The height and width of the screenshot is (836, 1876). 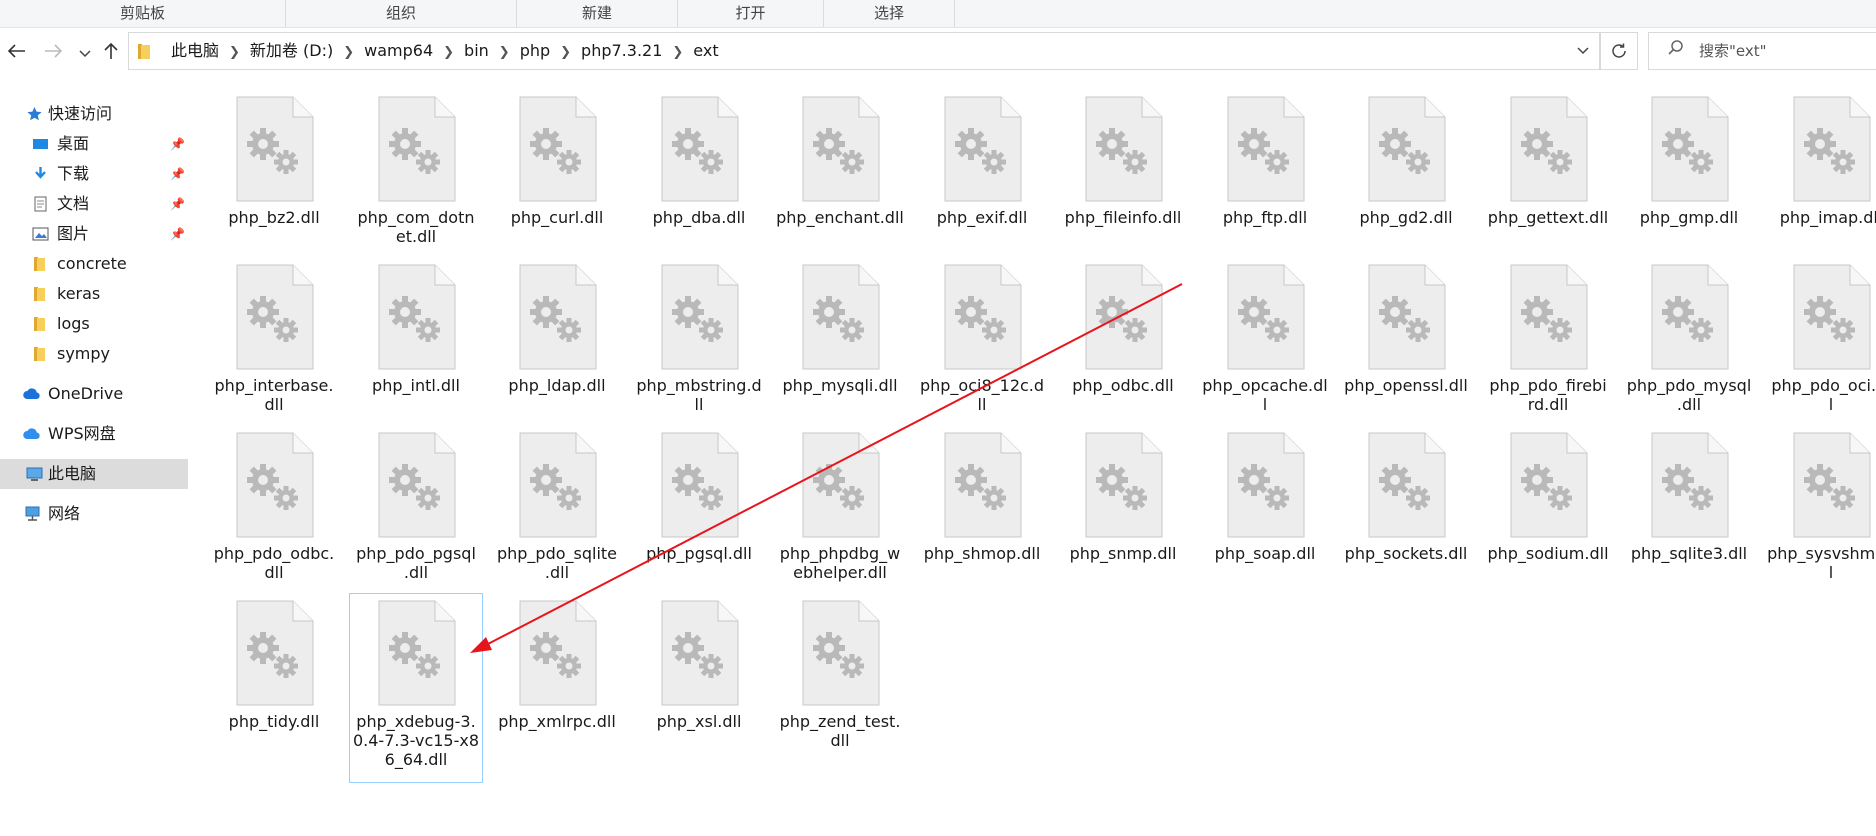 I want to click on file-item: php_pdo_odbc. dll, so click(x=274, y=506).